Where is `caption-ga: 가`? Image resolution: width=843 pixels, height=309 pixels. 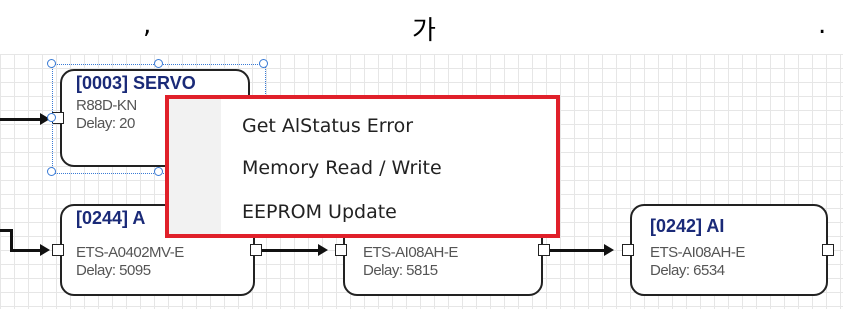
caption-ga: 가 is located at coordinates (424, 31).